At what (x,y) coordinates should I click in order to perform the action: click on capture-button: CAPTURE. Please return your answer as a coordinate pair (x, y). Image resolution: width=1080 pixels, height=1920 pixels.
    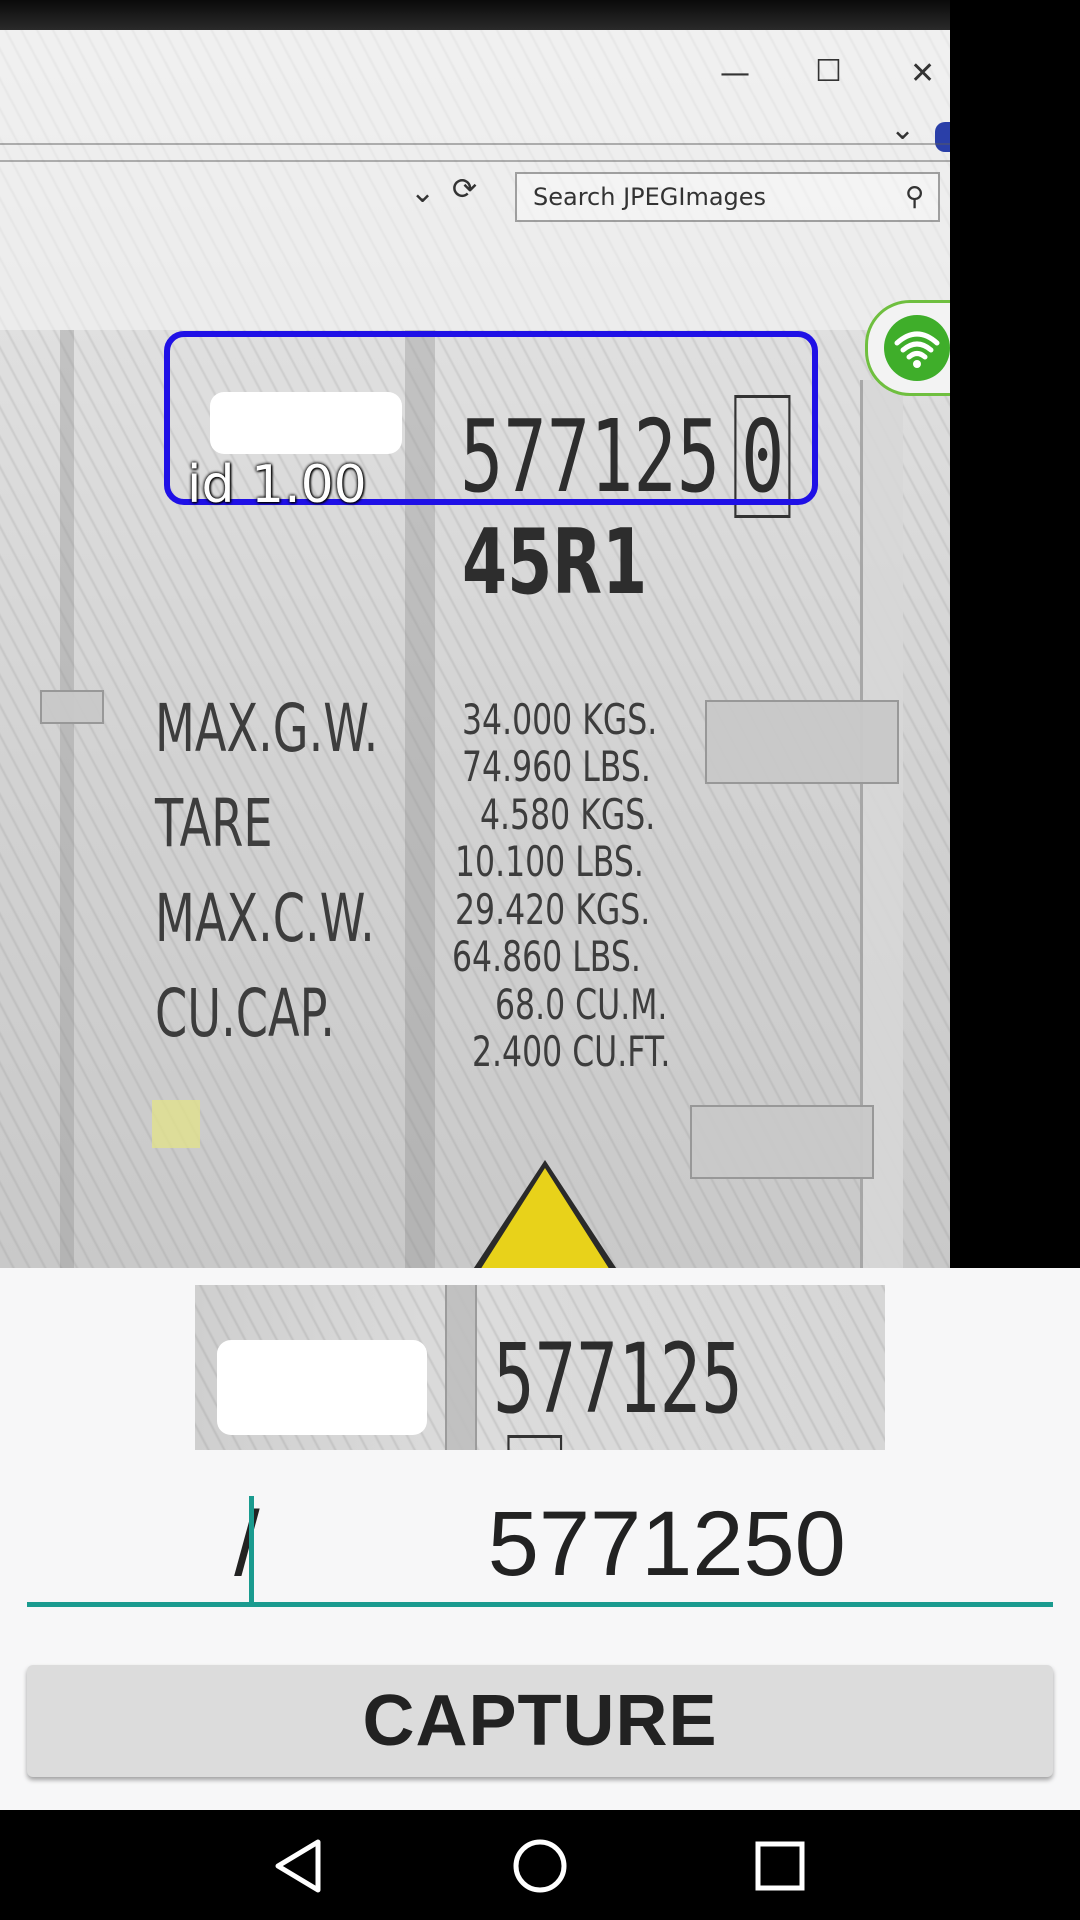
    Looking at the image, I should click on (540, 1721).